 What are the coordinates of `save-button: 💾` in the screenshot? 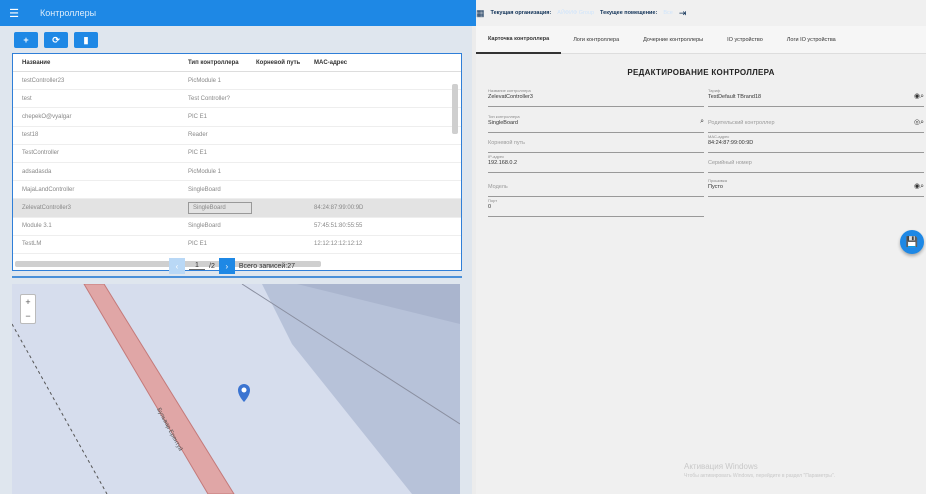 It's located at (912, 242).